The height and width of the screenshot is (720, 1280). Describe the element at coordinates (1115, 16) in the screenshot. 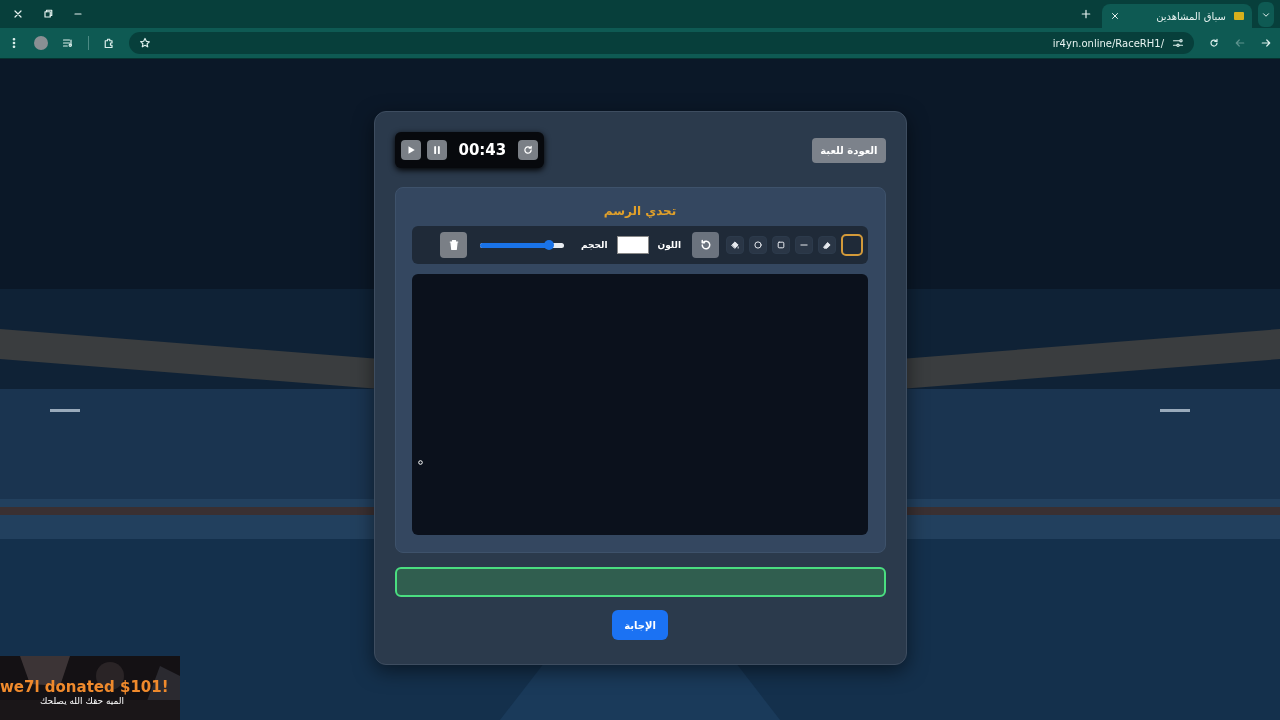

I see `close-tab-icon` at that location.